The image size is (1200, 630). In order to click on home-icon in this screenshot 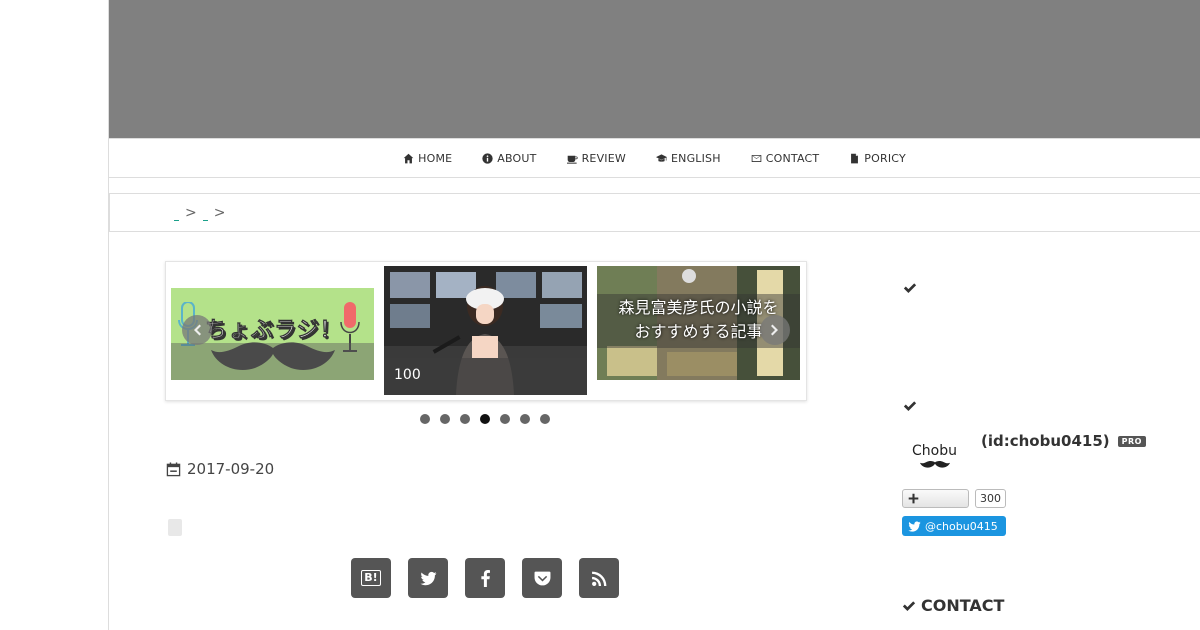, I will do `click(408, 158)`.